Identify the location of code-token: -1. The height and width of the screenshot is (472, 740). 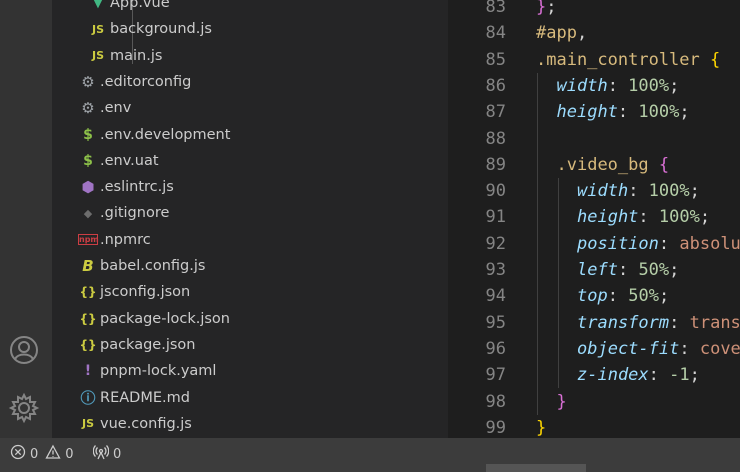
(679, 375).